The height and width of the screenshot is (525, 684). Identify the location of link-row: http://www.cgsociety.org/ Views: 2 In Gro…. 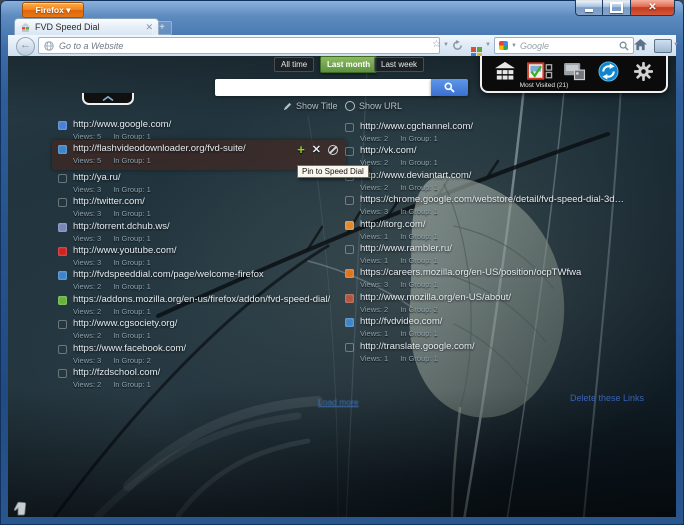
(199, 330).